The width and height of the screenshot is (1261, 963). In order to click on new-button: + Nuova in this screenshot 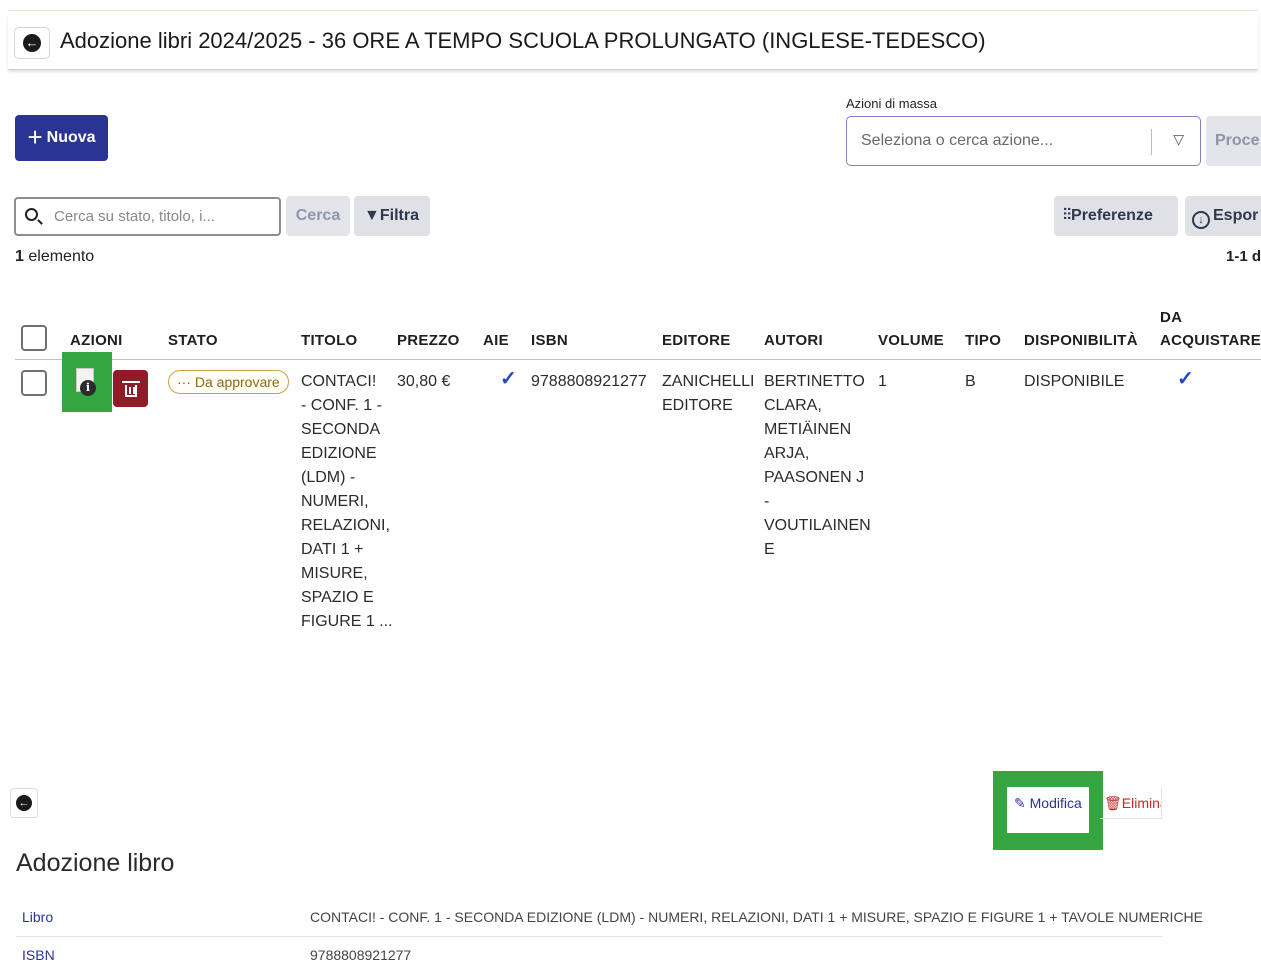, I will do `click(61, 138)`.